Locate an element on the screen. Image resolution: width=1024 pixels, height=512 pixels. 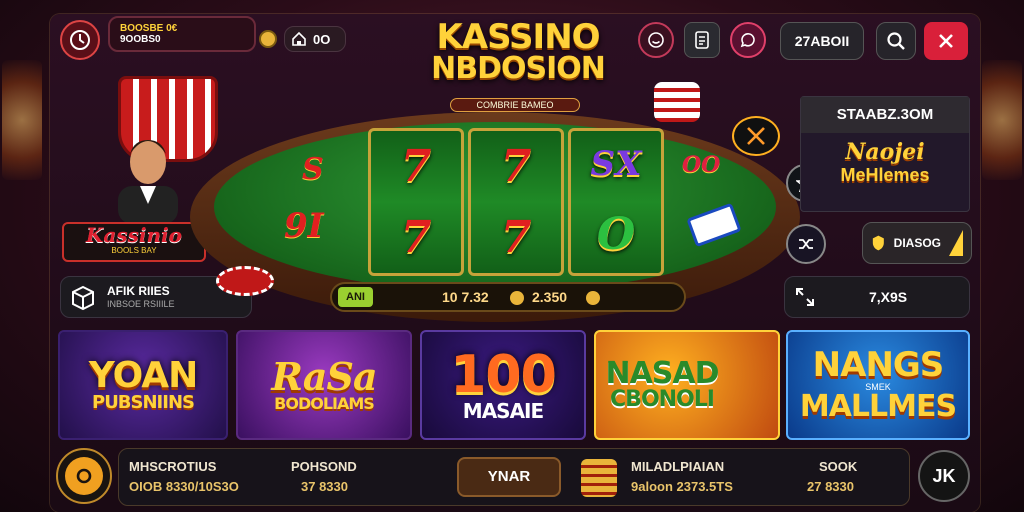
game-logo: KASSINO NBDOSION is located at coordinates (518, 52).